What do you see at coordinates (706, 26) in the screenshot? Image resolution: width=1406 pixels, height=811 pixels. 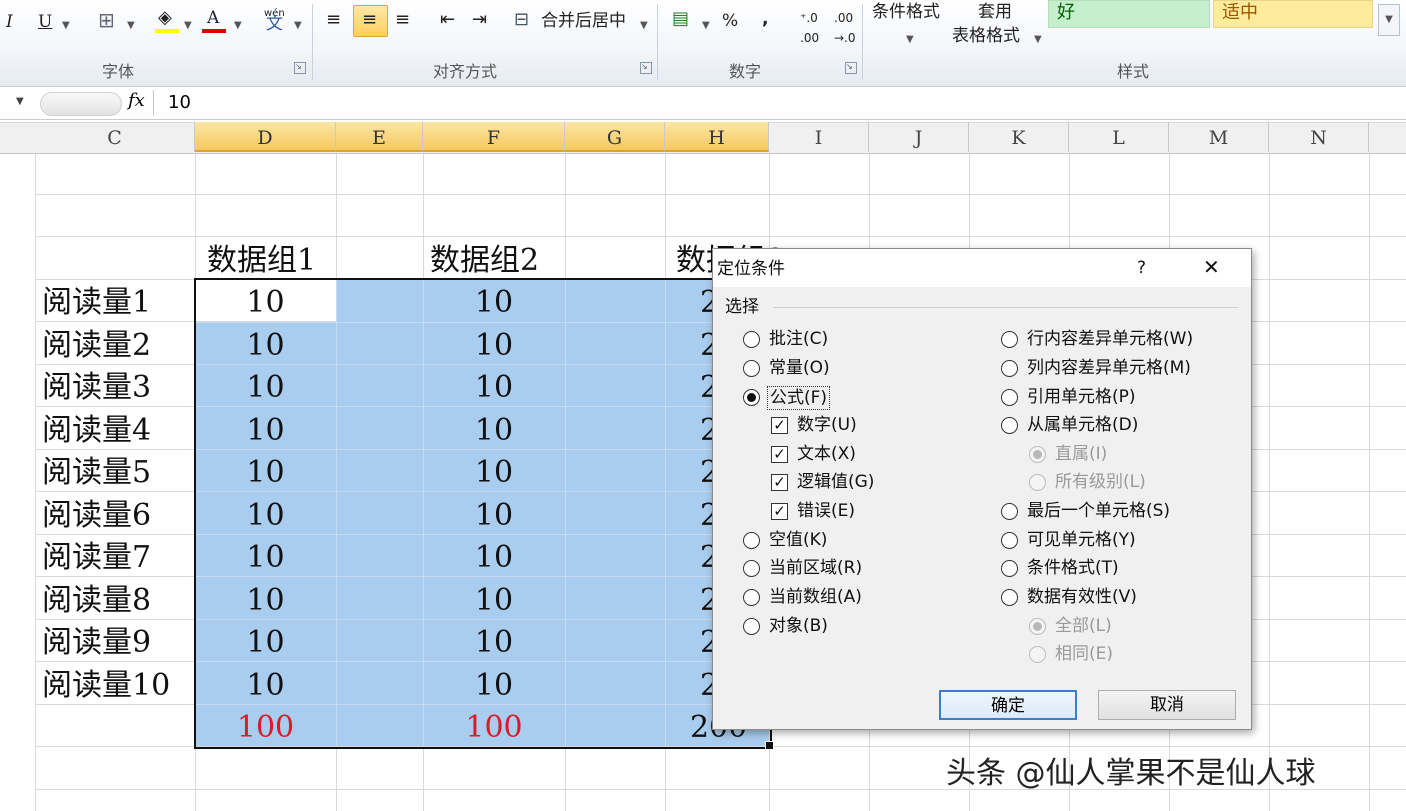 I see `accounting-dropdown-icon: ▼` at bounding box center [706, 26].